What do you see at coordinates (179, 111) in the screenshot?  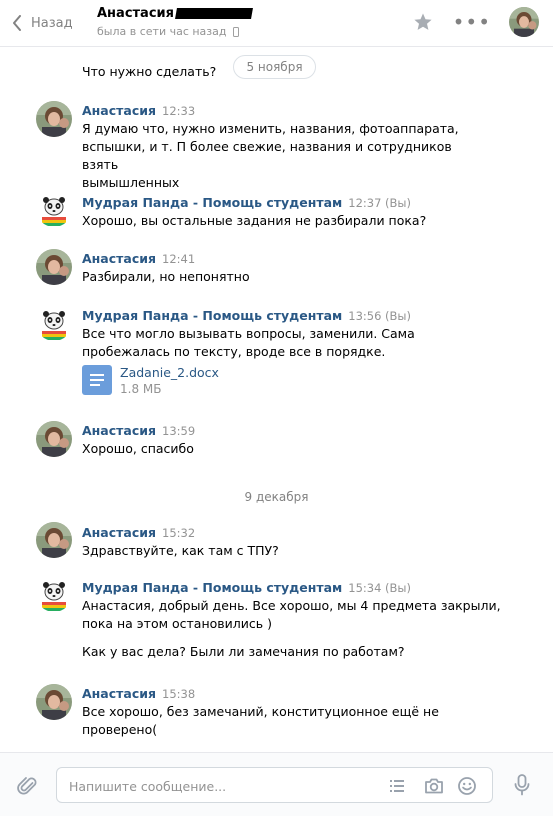 I see `message-time: 12:33` at bounding box center [179, 111].